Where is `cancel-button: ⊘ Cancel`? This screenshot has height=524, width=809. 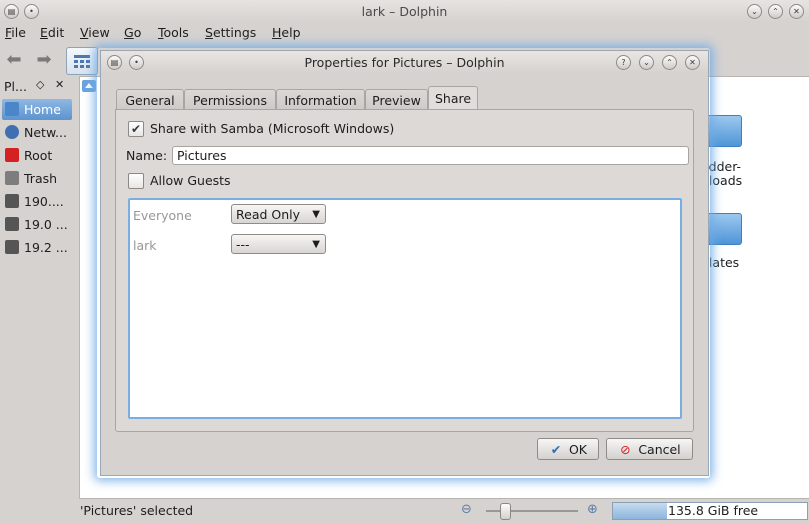
cancel-button: ⊘ Cancel is located at coordinates (649, 449).